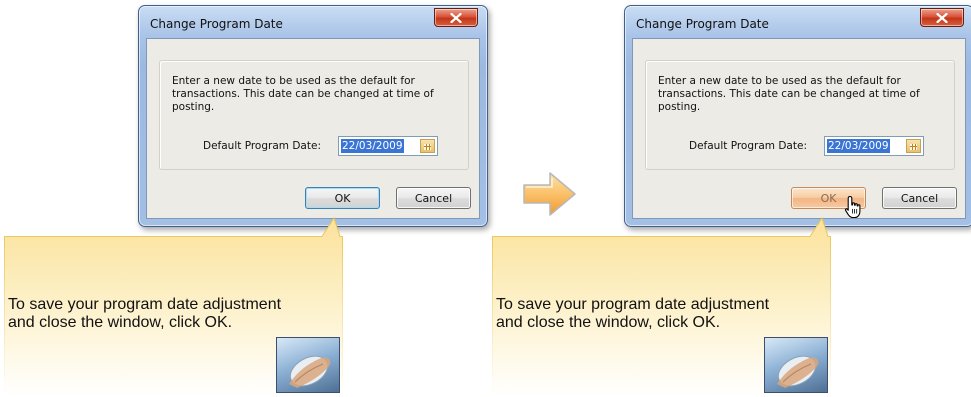  I want to click on ok-button: OK, so click(342, 198).